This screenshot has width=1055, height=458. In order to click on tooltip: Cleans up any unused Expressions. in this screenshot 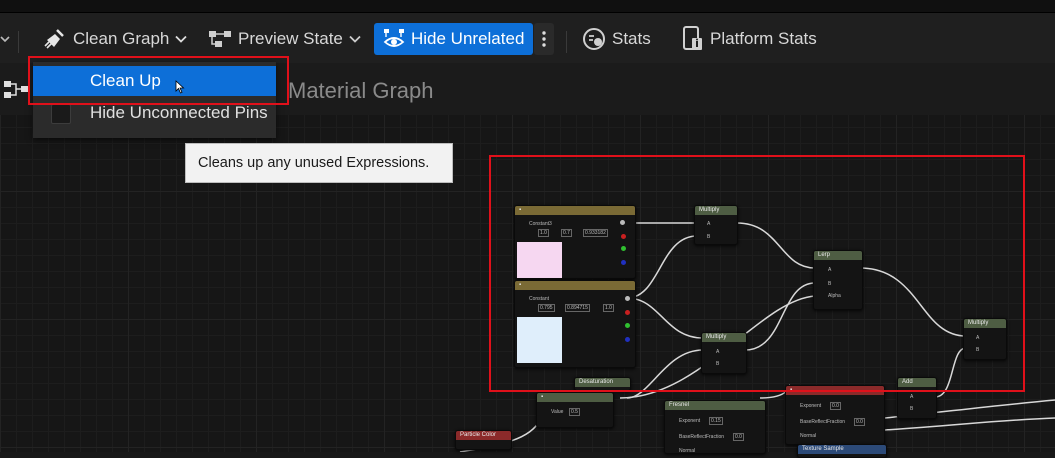, I will do `click(319, 163)`.